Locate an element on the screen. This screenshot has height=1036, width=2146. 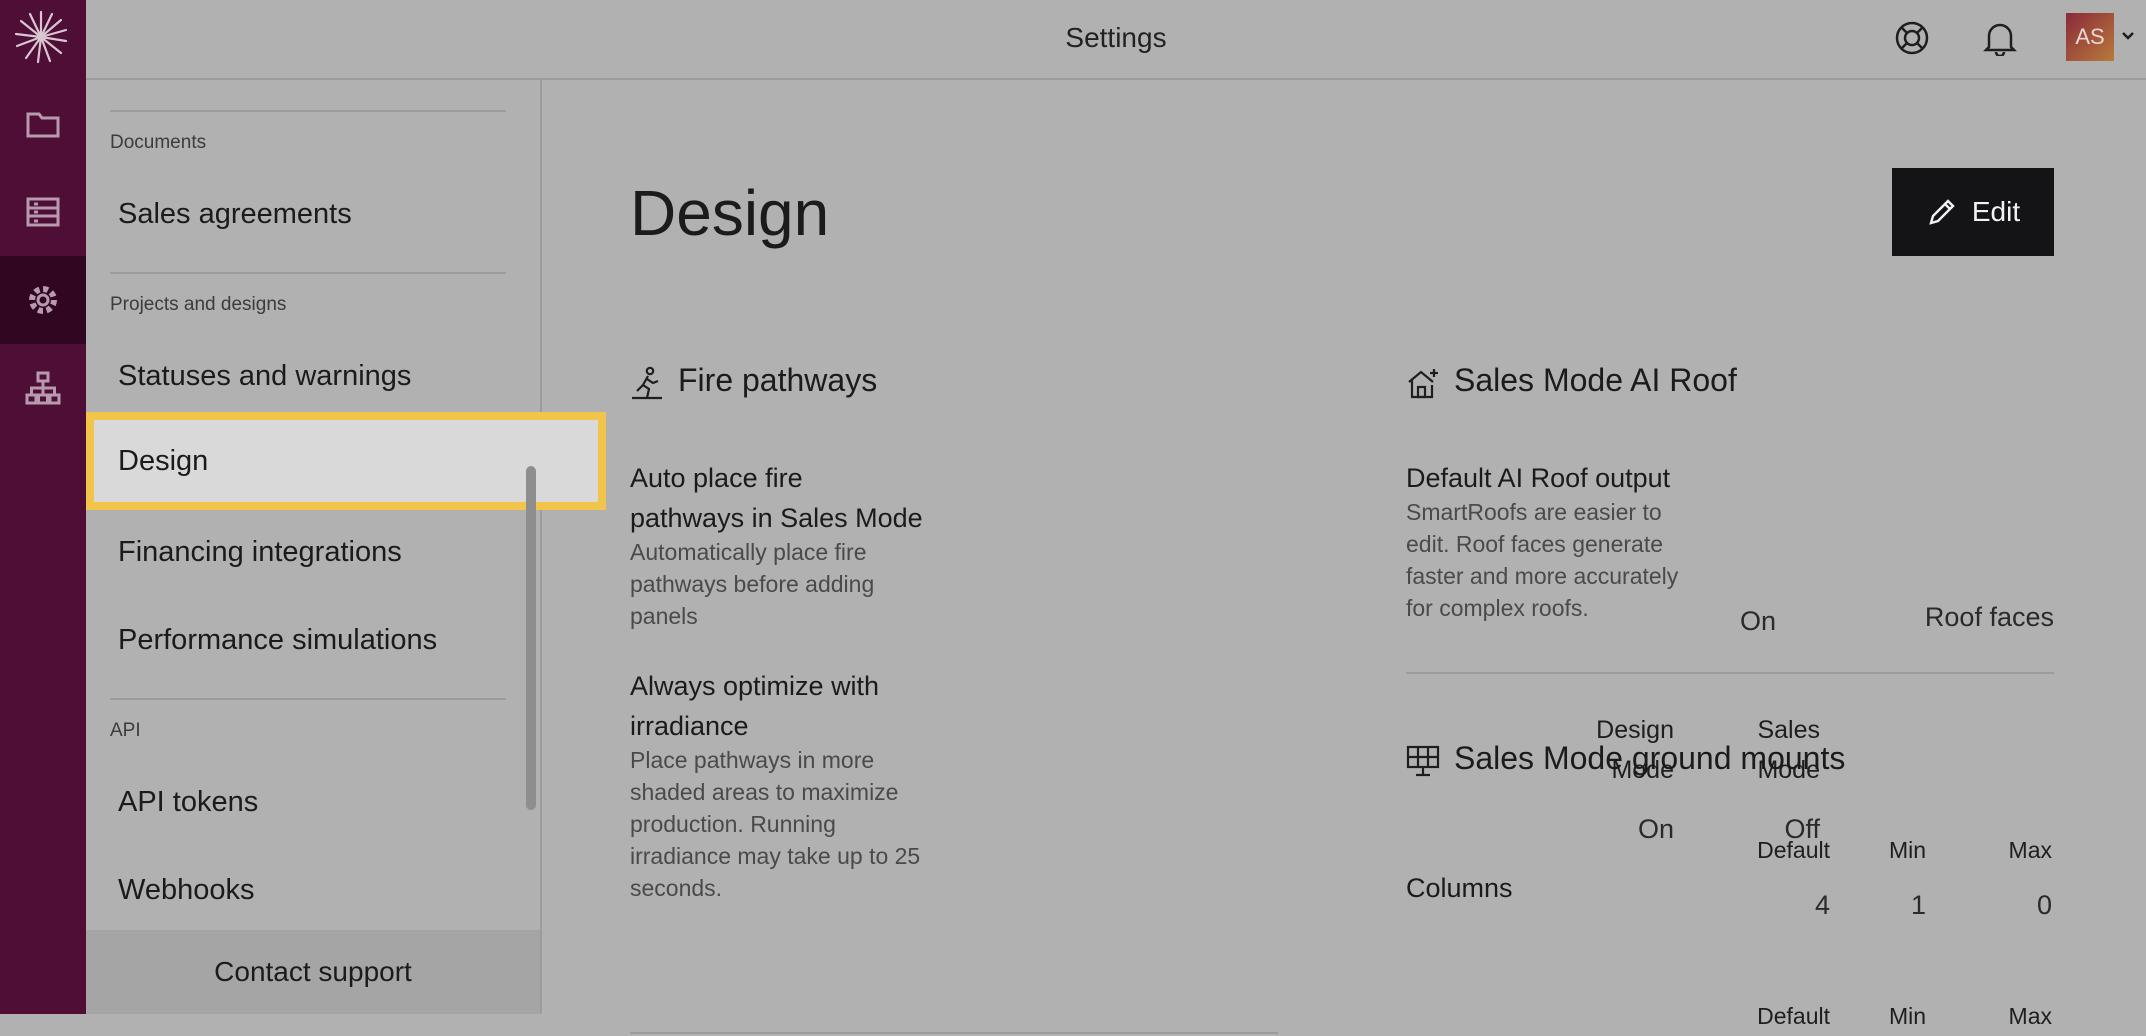
logo-icon is located at coordinates (41, 37).